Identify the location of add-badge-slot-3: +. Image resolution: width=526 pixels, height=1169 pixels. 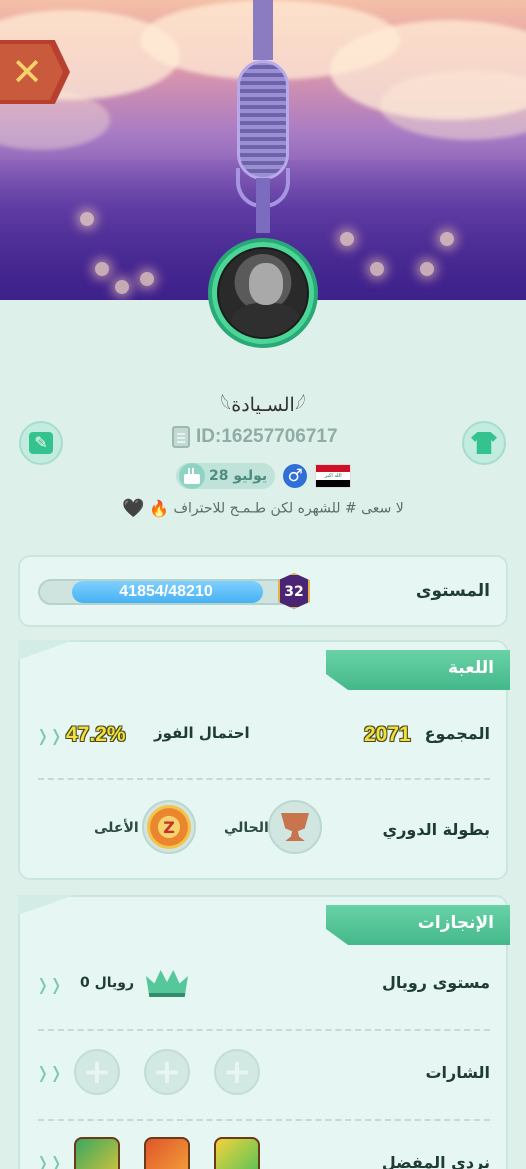
(97, 1072).